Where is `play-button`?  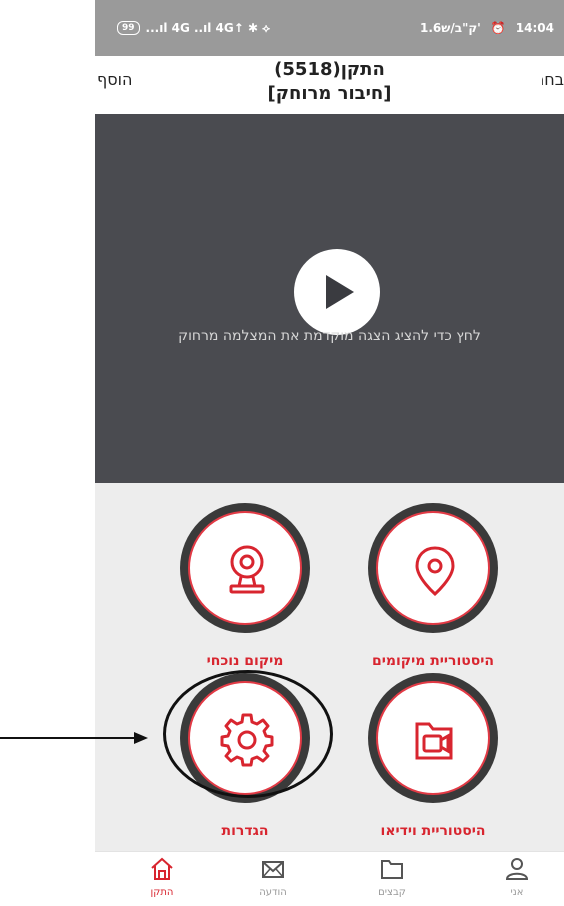 play-button is located at coordinates (337, 292).